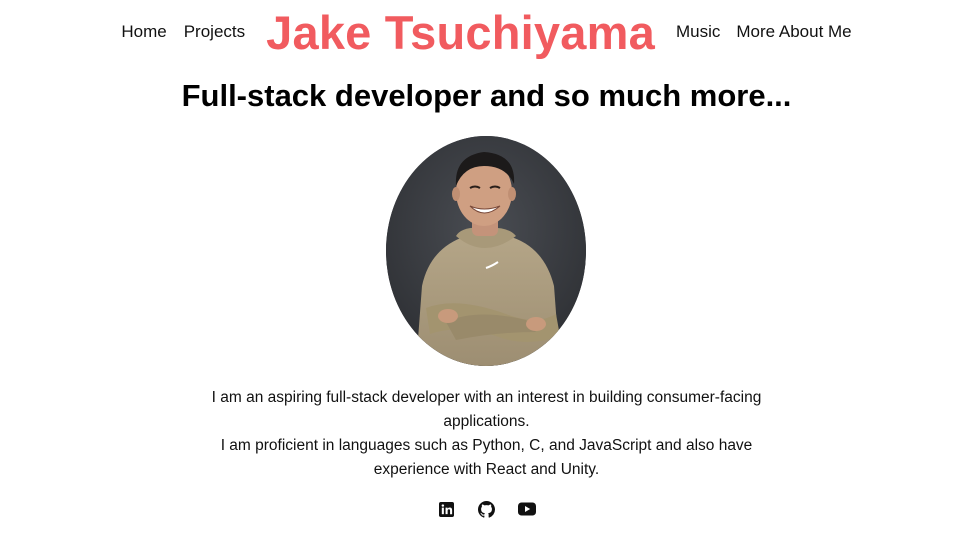 This screenshot has width=973, height=545. Describe the element at coordinates (447, 509) in the screenshot. I see `linkedin-icon` at that location.